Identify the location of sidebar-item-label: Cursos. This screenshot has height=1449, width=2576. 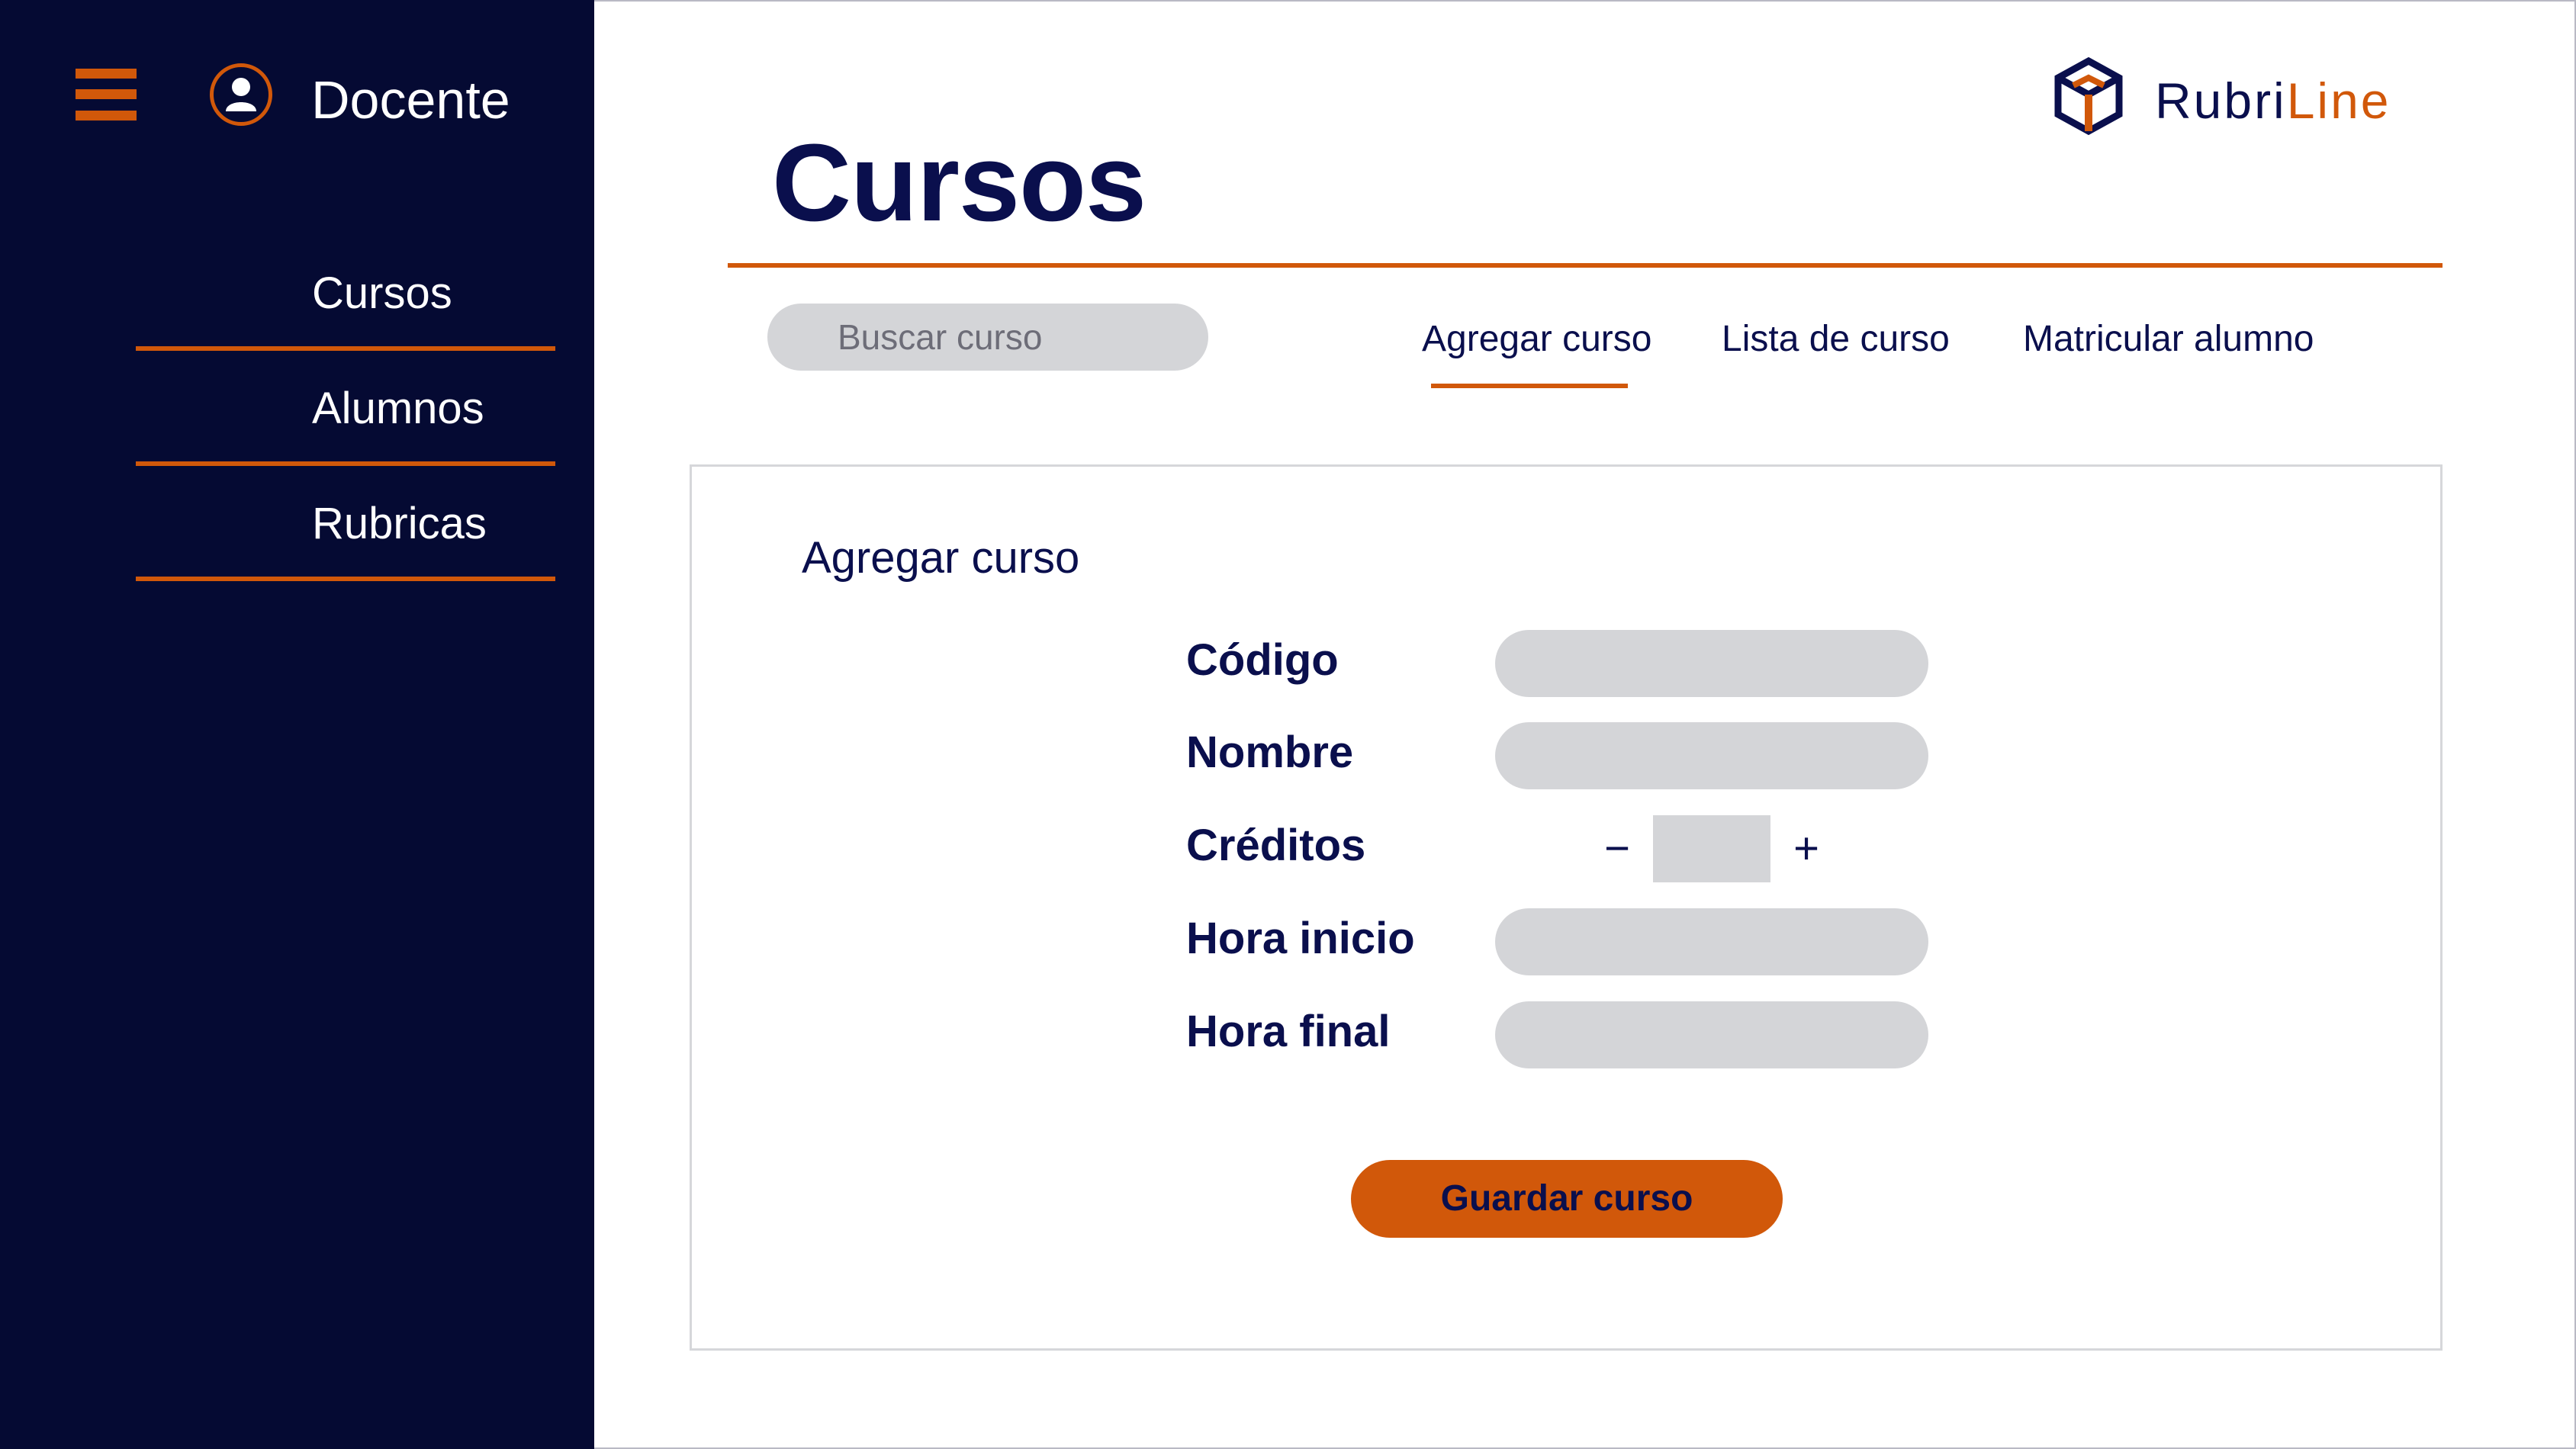
(382, 293).